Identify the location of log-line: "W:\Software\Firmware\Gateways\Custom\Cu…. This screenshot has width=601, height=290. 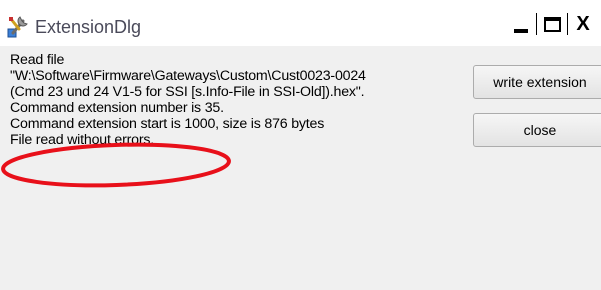
(188, 76).